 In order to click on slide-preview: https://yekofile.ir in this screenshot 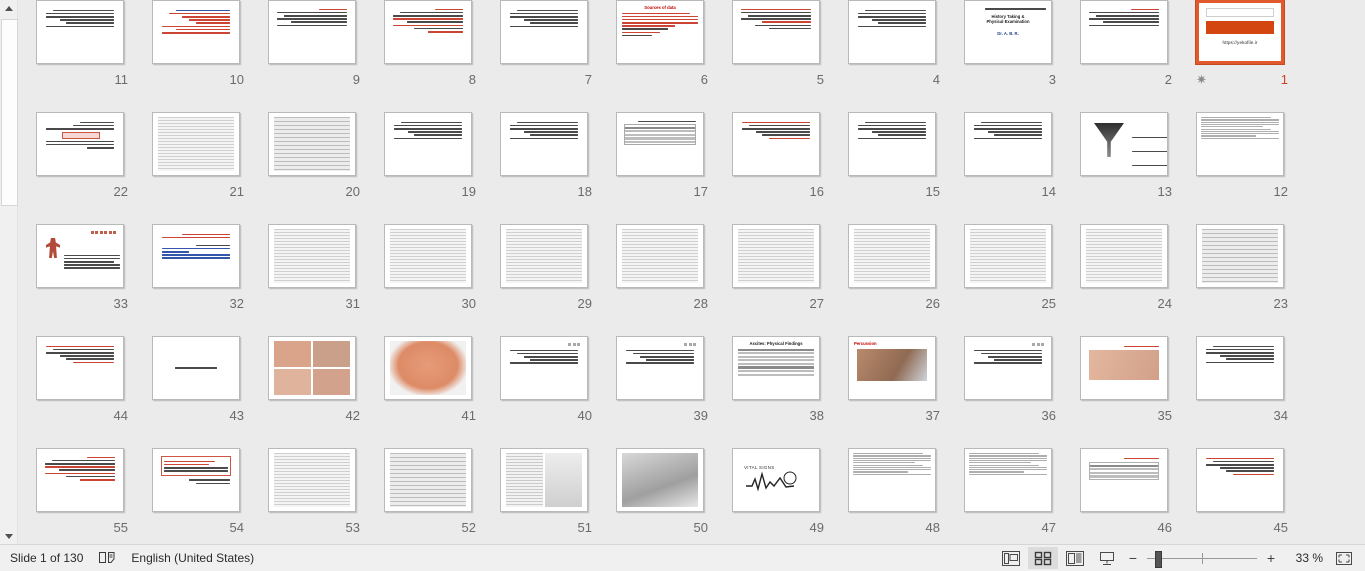, I will do `click(1240, 32)`.